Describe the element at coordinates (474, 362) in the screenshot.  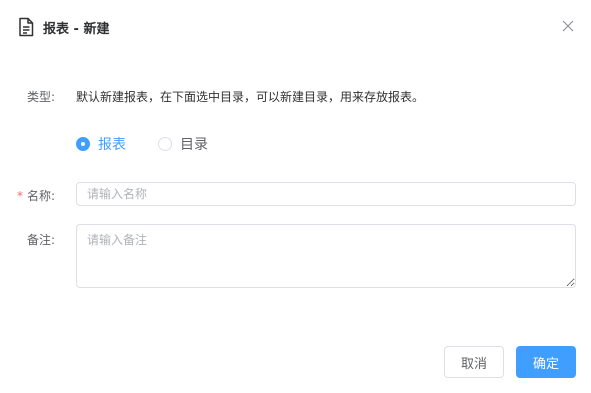
I see `cancel-button: 取消` at that location.